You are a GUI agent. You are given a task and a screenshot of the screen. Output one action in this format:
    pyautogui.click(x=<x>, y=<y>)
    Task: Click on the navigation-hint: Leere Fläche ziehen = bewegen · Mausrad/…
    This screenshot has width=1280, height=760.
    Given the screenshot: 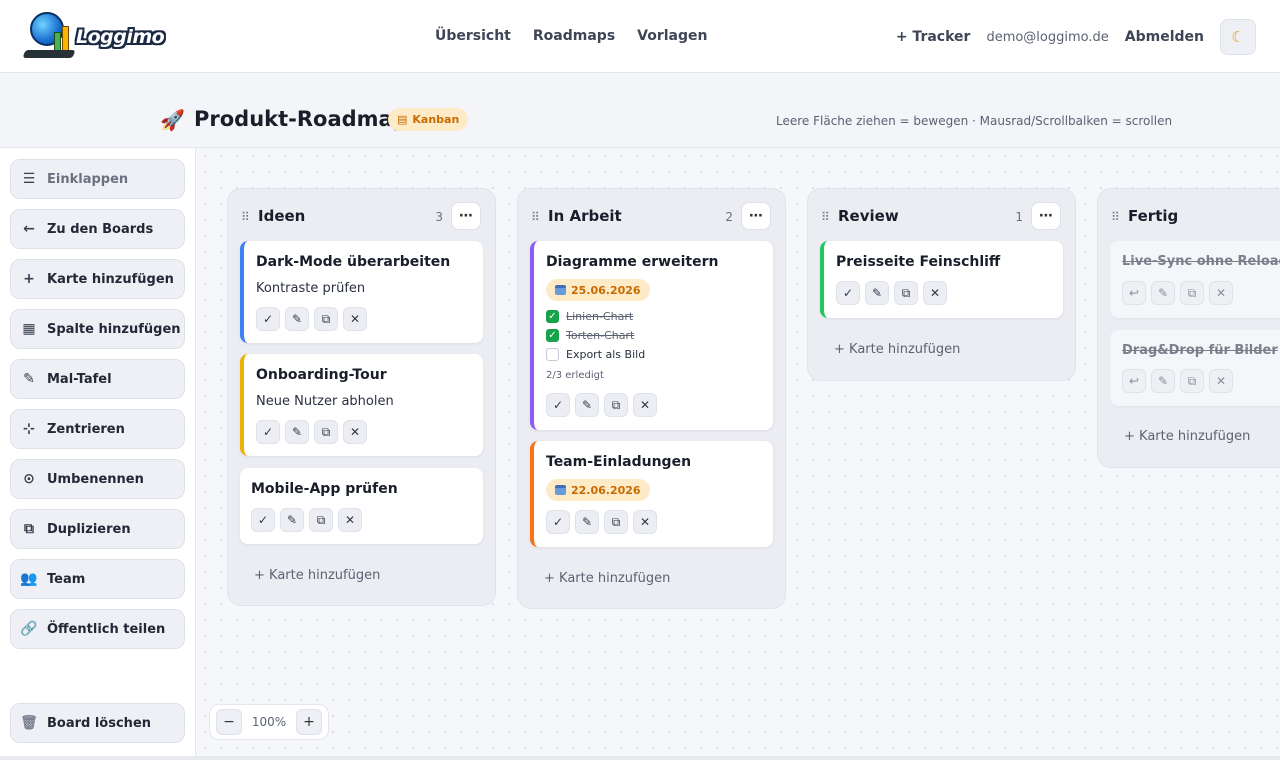 What is the action you would take?
    pyautogui.click(x=974, y=121)
    